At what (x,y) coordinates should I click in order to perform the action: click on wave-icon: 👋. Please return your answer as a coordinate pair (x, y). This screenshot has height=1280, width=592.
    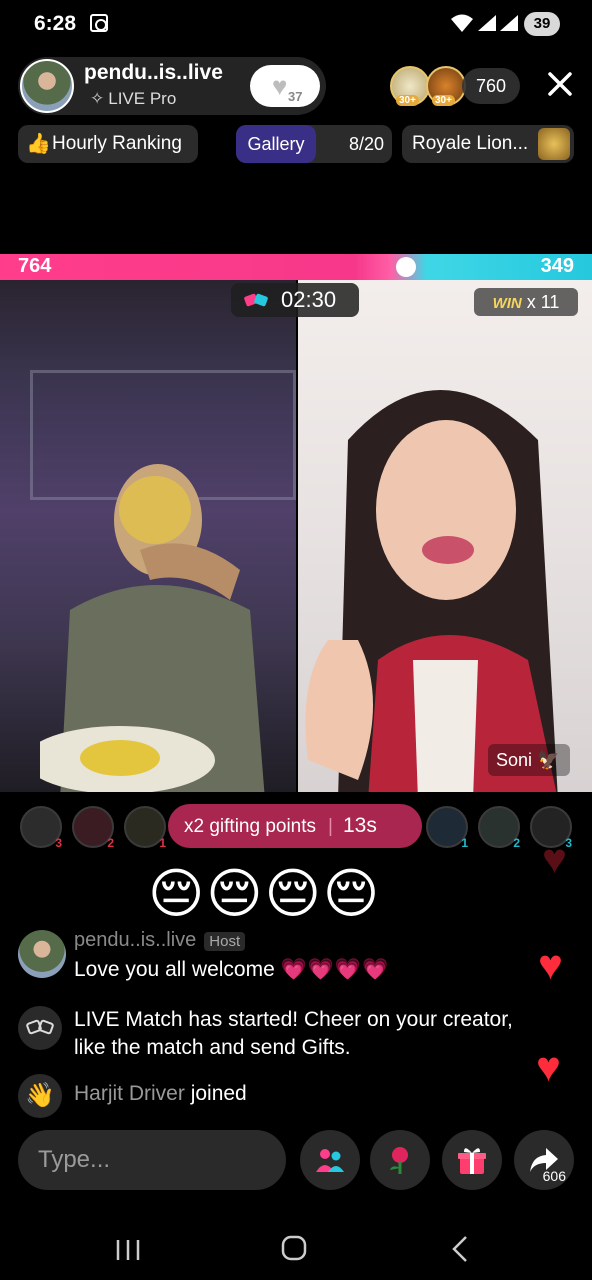
    Looking at the image, I should click on (40, 1096).